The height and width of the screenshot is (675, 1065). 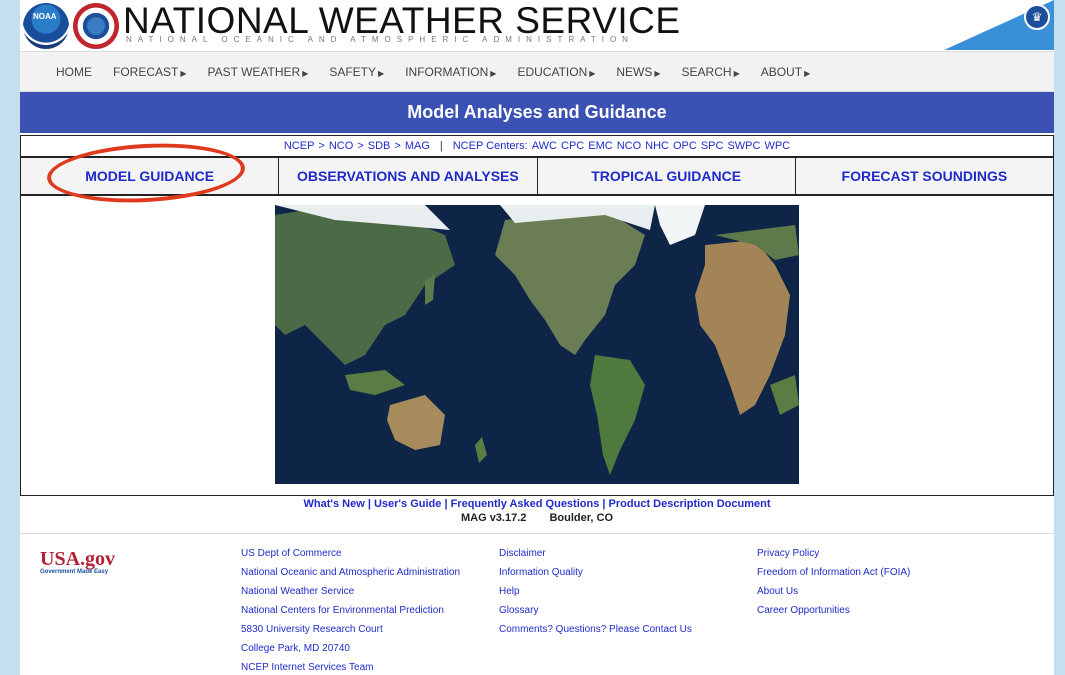 I want to click on tab-tropical-guidance: TROPICAL GUIDANCE, so click(x=666, y=176).